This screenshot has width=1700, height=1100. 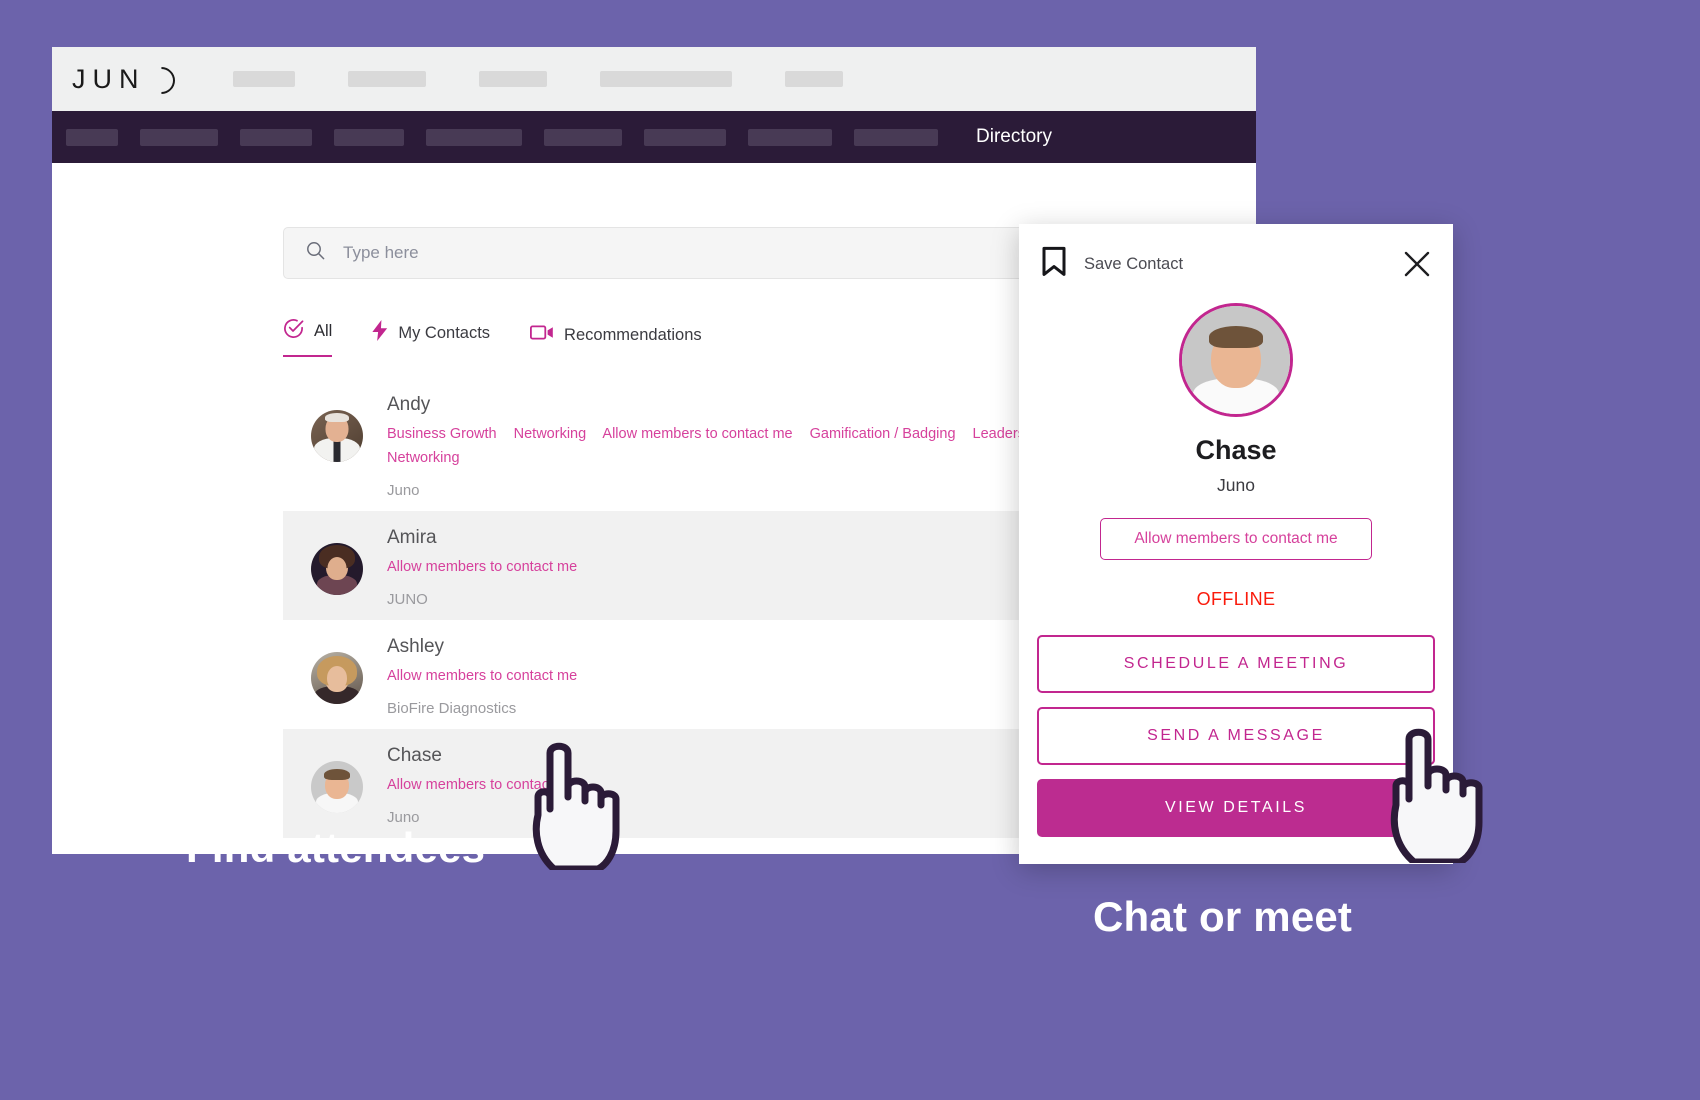 What do you see at coordinates (293, 331) in the screenshot?
I see `check-circle-icon` at bounding box center [293, 331].